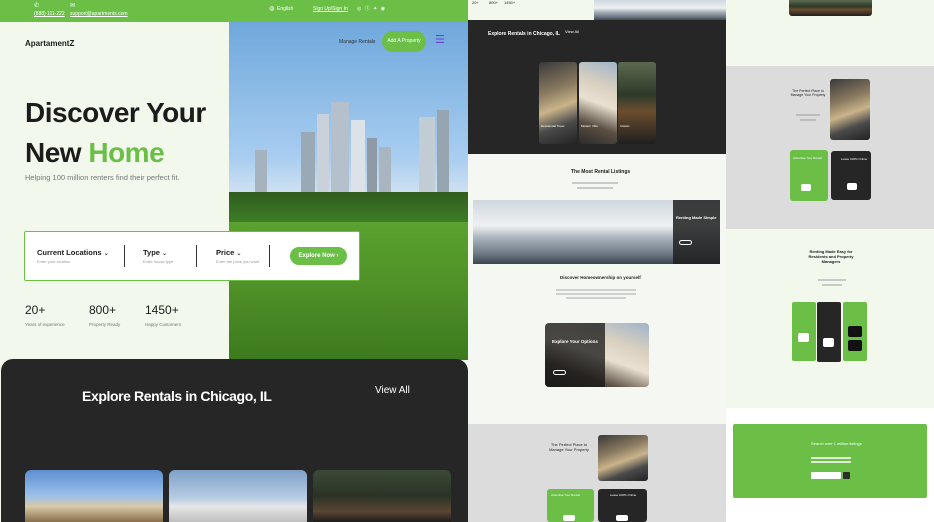  I want to click on mini-explore-options-title: Explore Your Options, so click(575, 341).